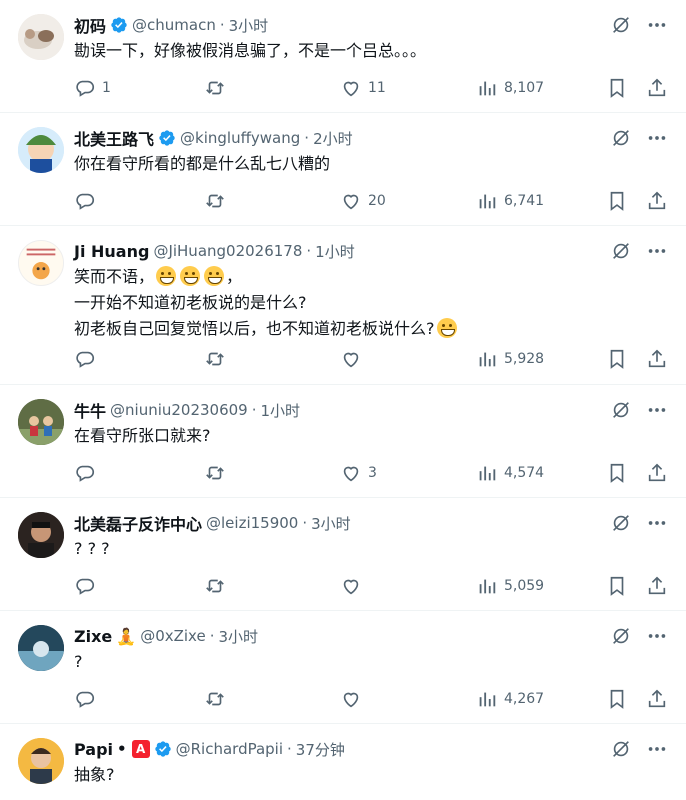 Image resolution: width=686 pixels, height=800 pixels. Describe the element at coordinates (202, 163) in the screenshot. I see `tweet-text-line: 你在看守所看的都是什么乱七八糟的` at that location.